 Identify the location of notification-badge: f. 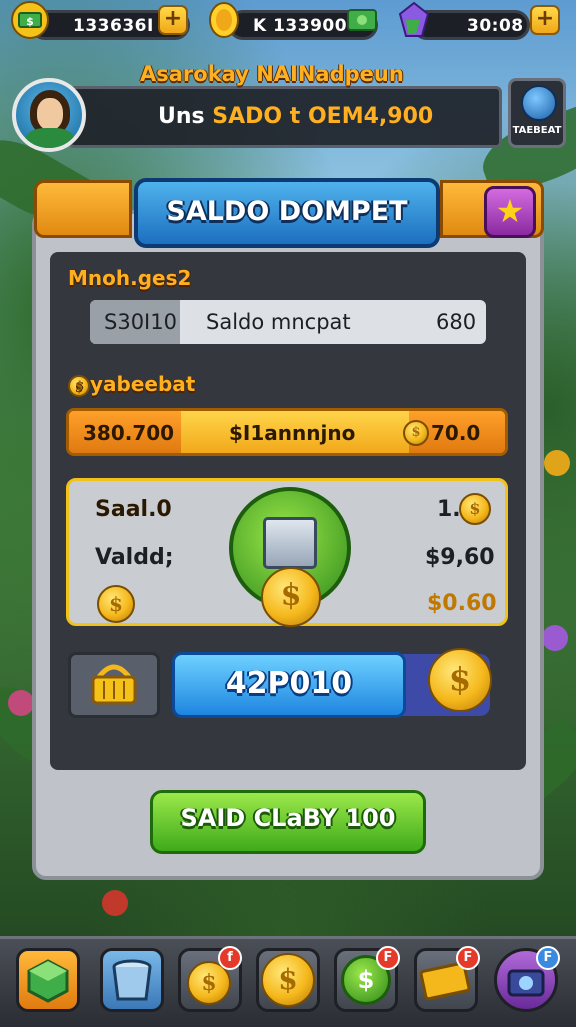
(230, 958).